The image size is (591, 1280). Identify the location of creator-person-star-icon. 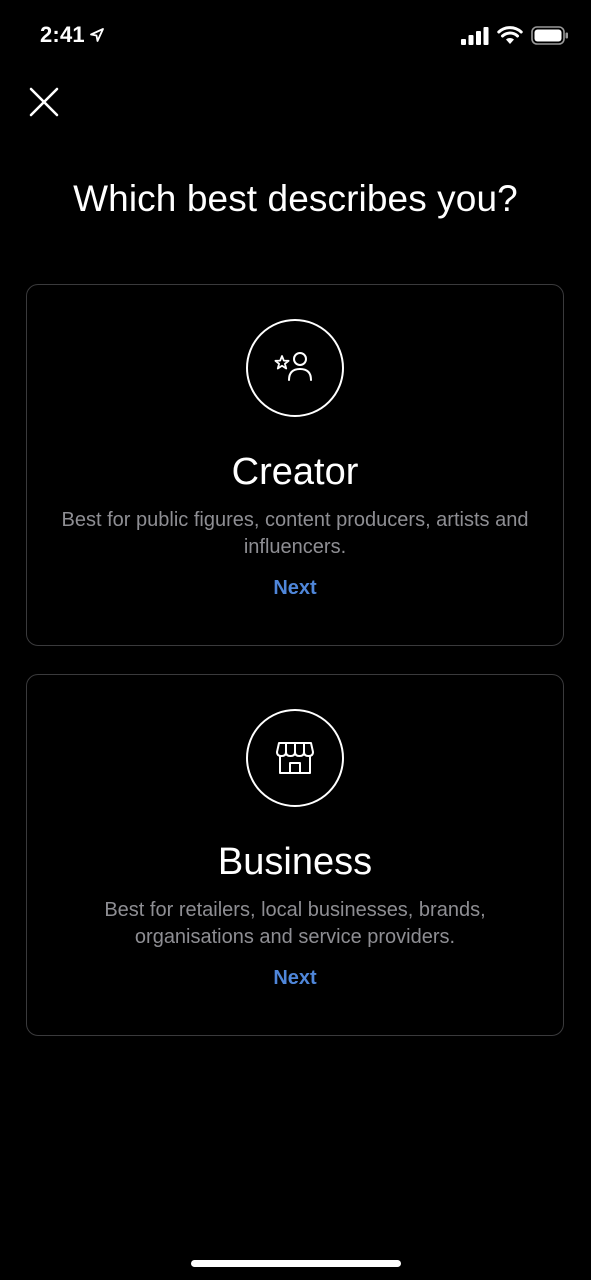
(293, 366).